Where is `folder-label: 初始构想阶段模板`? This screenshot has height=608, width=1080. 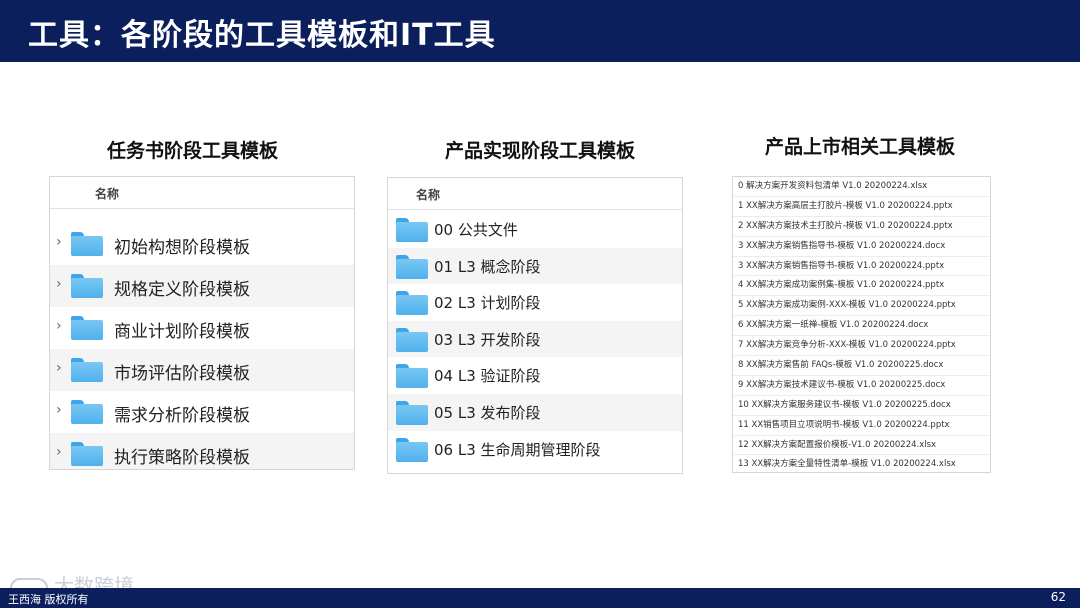
folder-label: 初始构想阶段模板 is located at coordinates (182, 248).